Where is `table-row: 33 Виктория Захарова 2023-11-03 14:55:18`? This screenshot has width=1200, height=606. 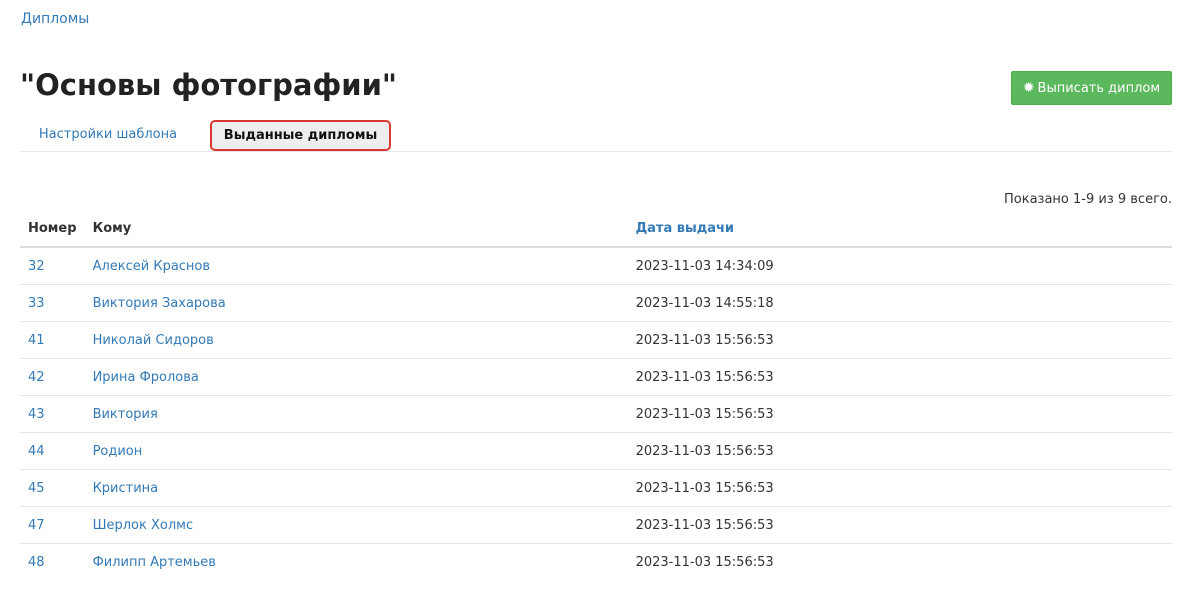
table-row: 33 Виктория Захарова 2023-11-03 14:55:18 is located at coordinates (596, 303).